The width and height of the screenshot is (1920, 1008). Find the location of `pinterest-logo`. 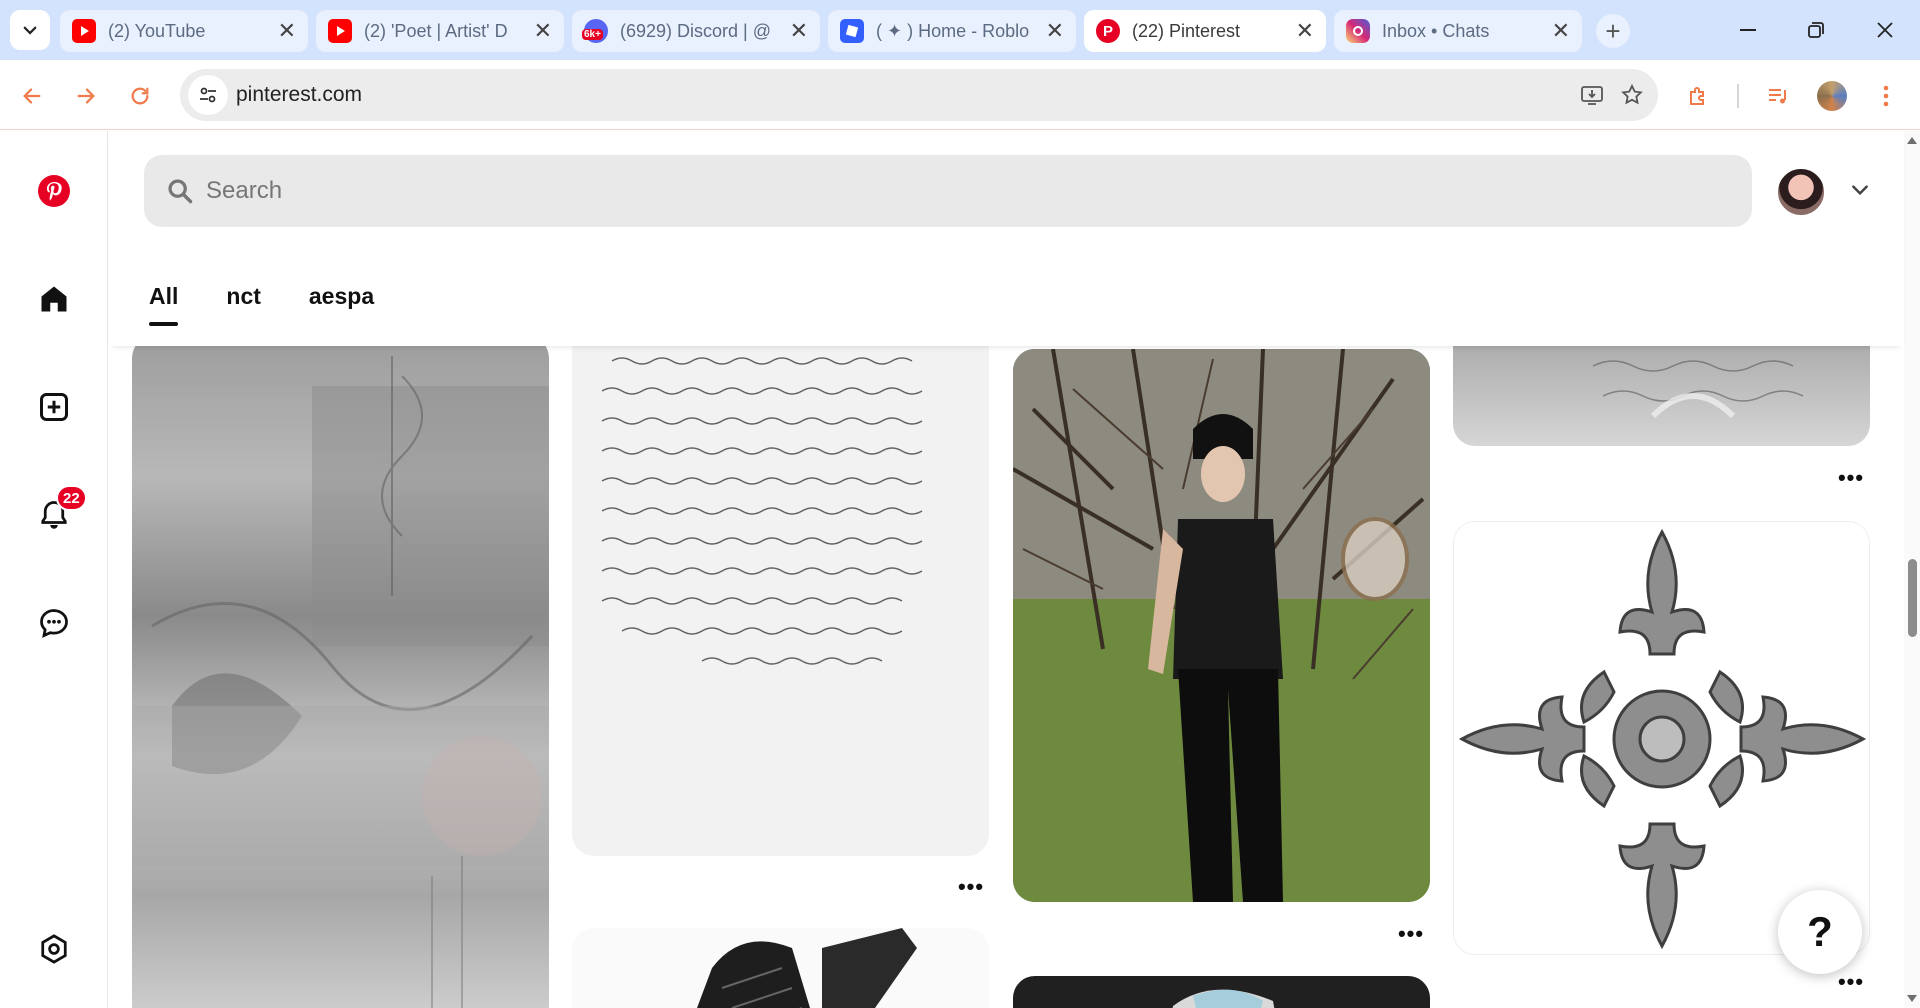

pinterest-logo is located at coordinates (54, 191).